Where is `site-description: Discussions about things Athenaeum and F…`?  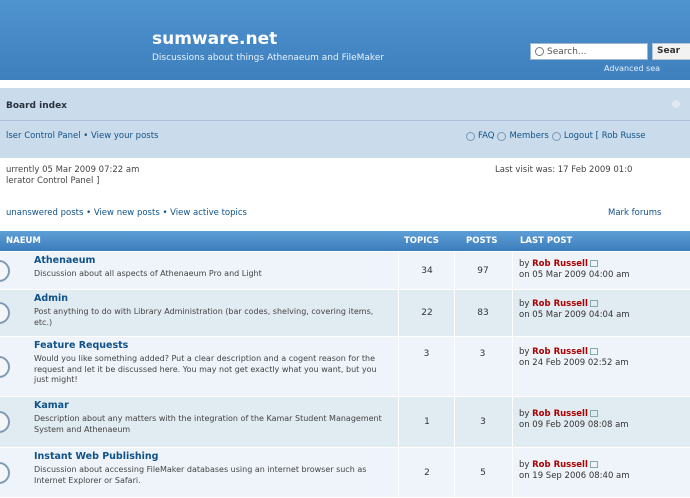 site-description: Discussions about things Athenaeum and F… is located at coordinates (268, 58).